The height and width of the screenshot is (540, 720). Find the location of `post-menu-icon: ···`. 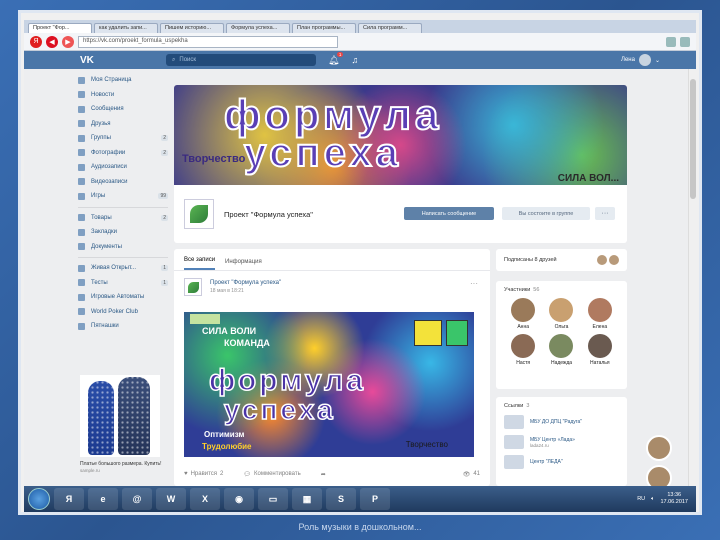

post-menu-icon: ··· is located at coordinates (474, 283).